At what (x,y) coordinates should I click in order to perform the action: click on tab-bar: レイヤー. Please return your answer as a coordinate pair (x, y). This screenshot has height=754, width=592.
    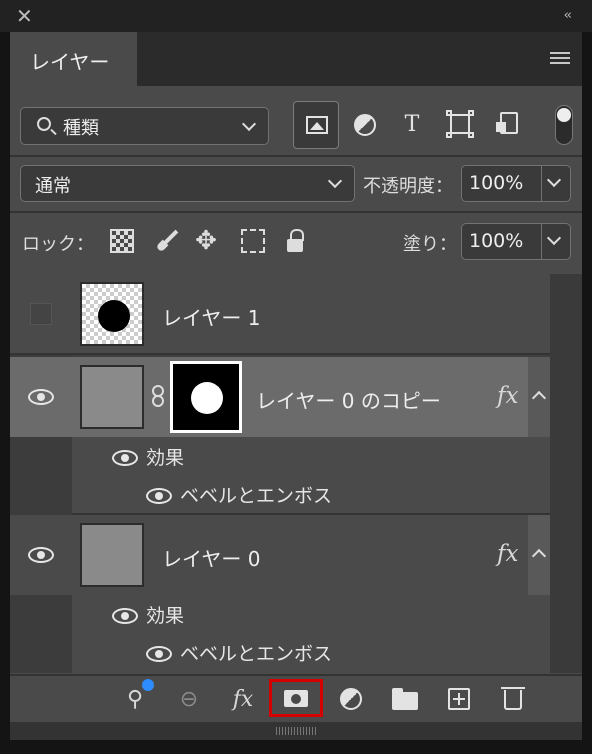
    Looking at the image, I should click on (296, 59).